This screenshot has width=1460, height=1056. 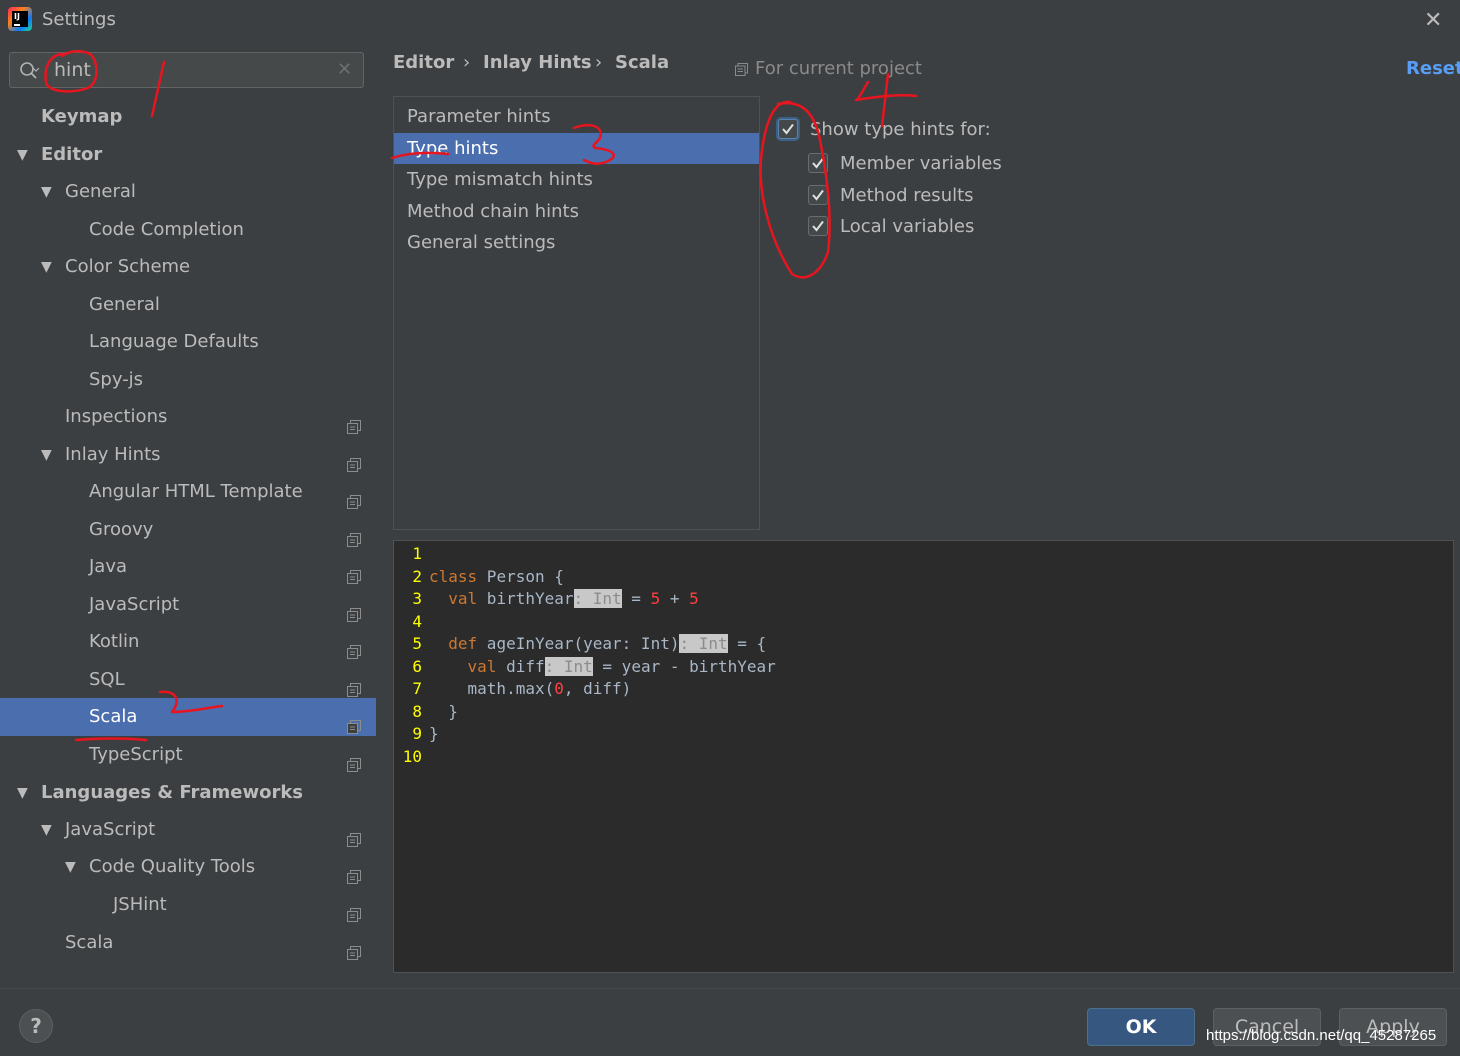 What do you see at coordinates (172, 866) in the screenshot?
I see `tree-item-label: Code Quality Tools` at bounding box center [172, 866].